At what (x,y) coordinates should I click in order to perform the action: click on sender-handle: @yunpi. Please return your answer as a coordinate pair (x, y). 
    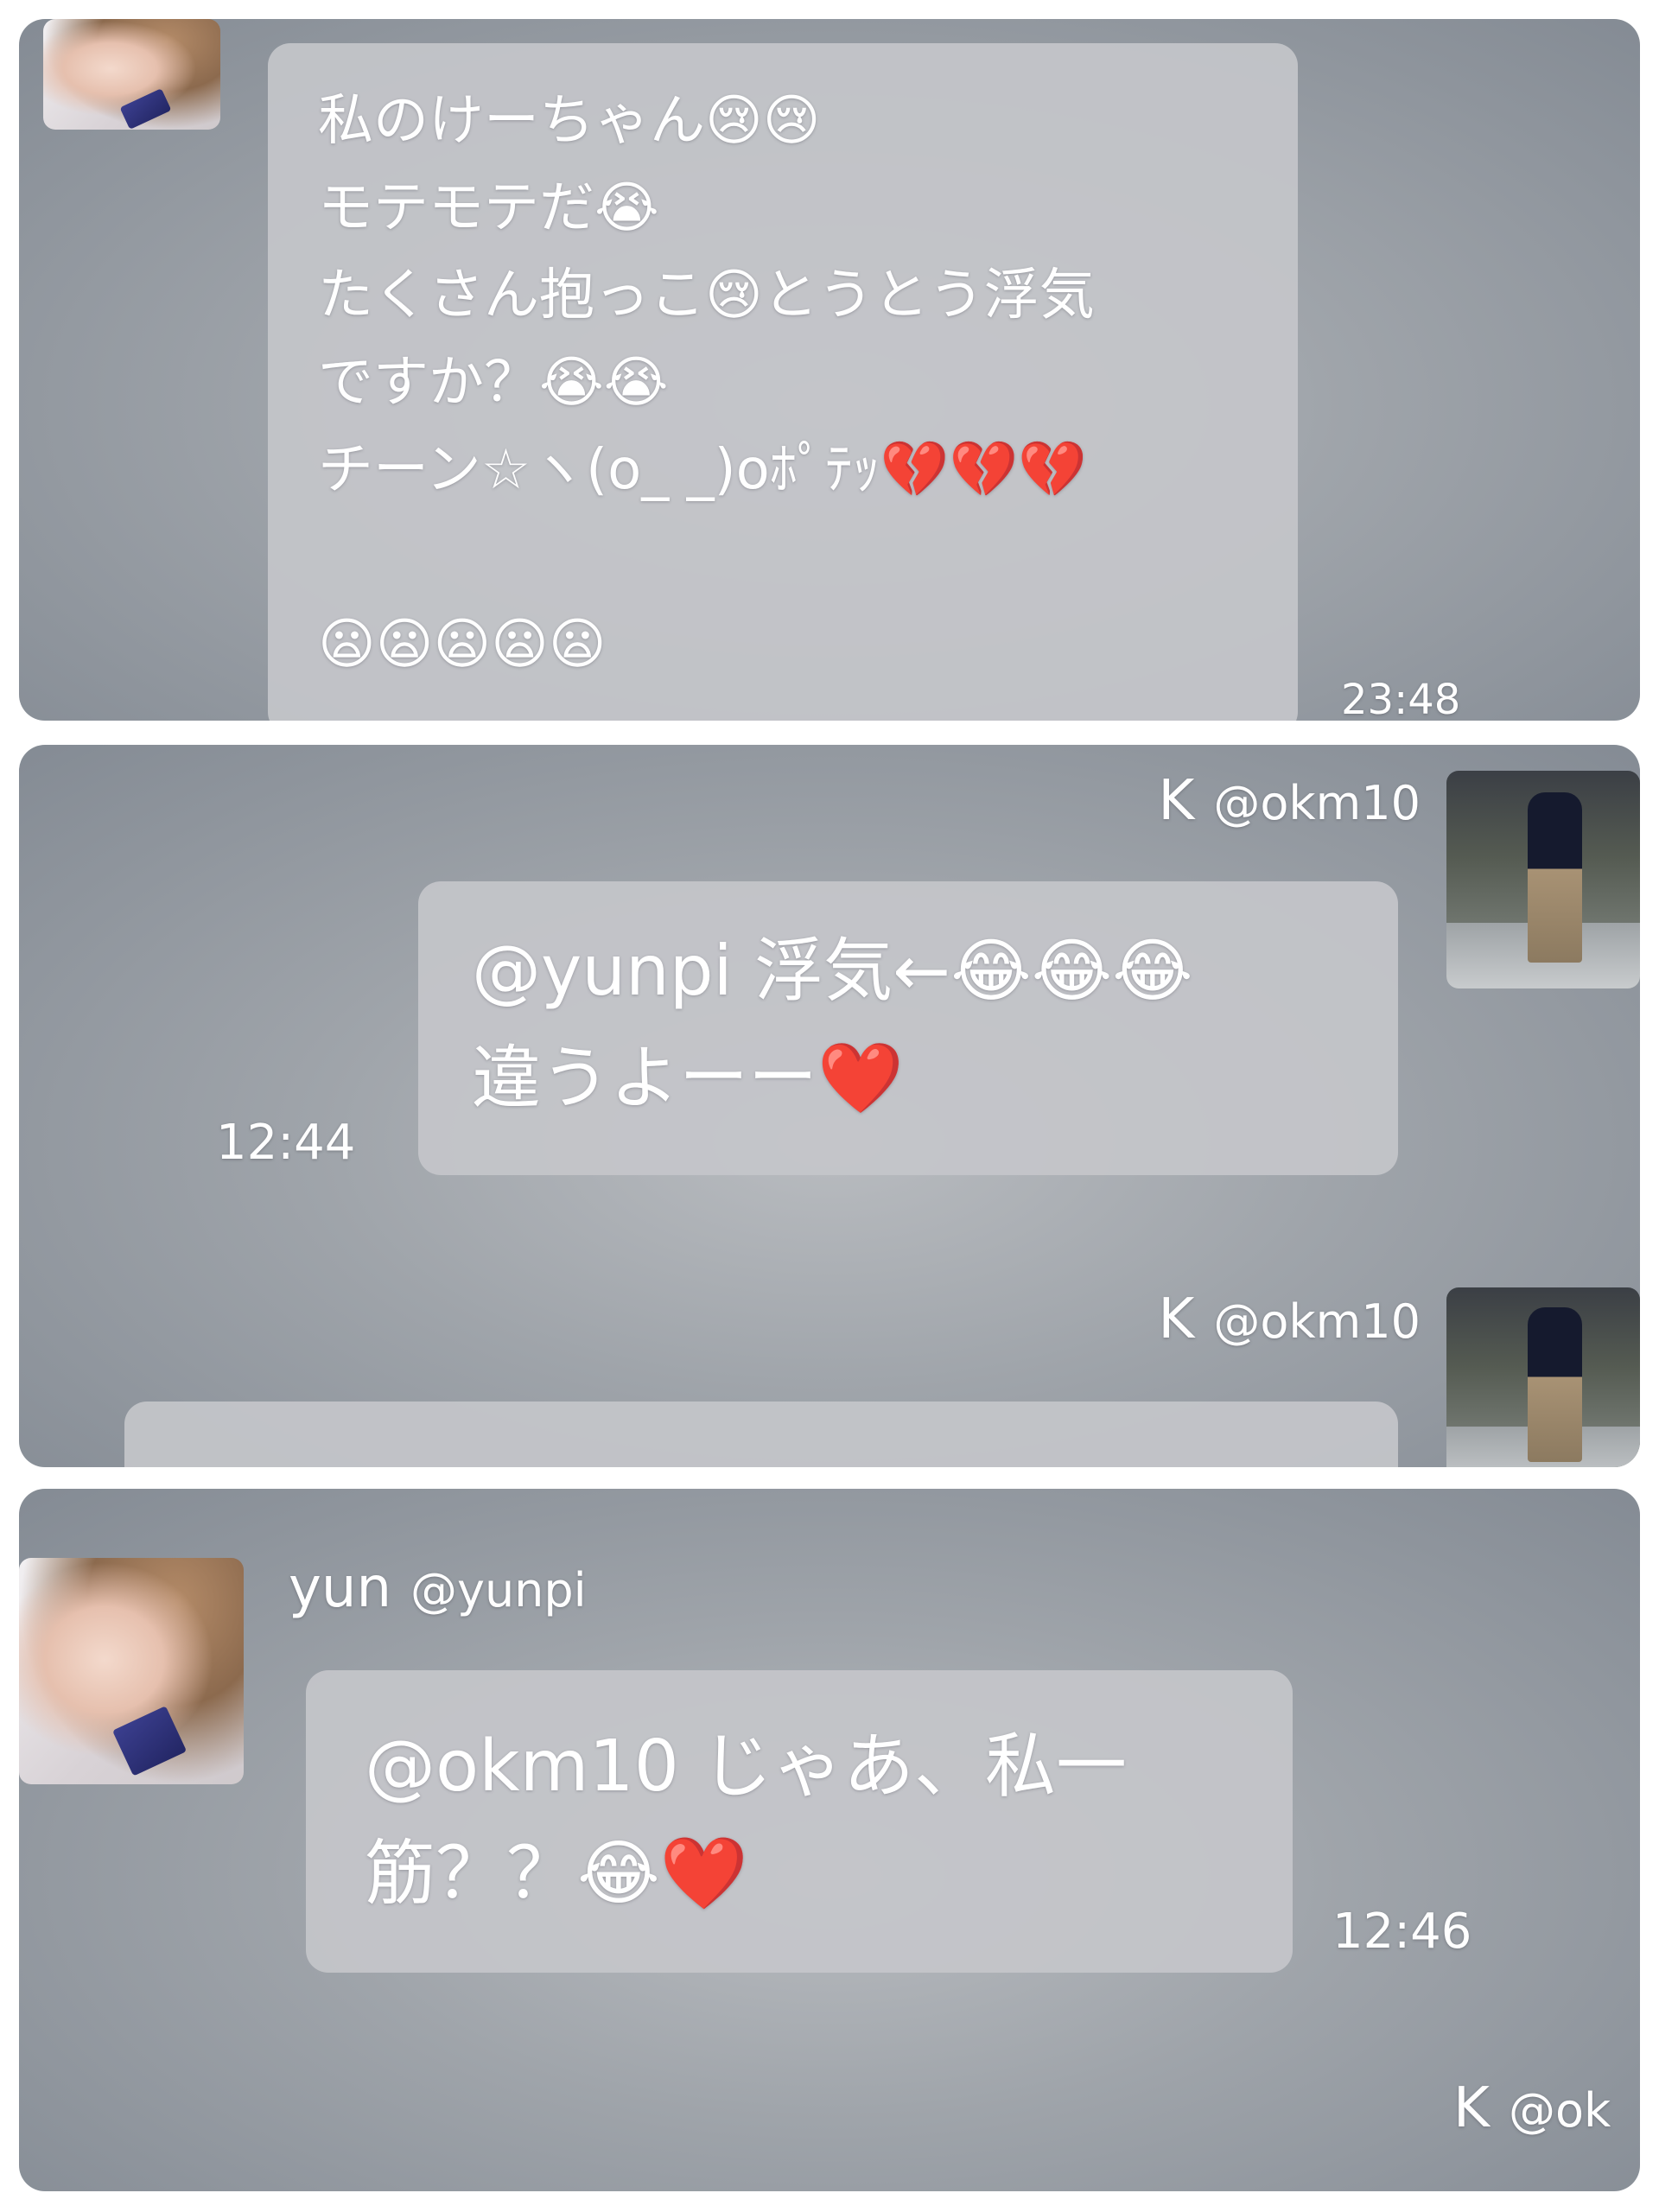
    Looking at the image, I should click on (498, 1590).